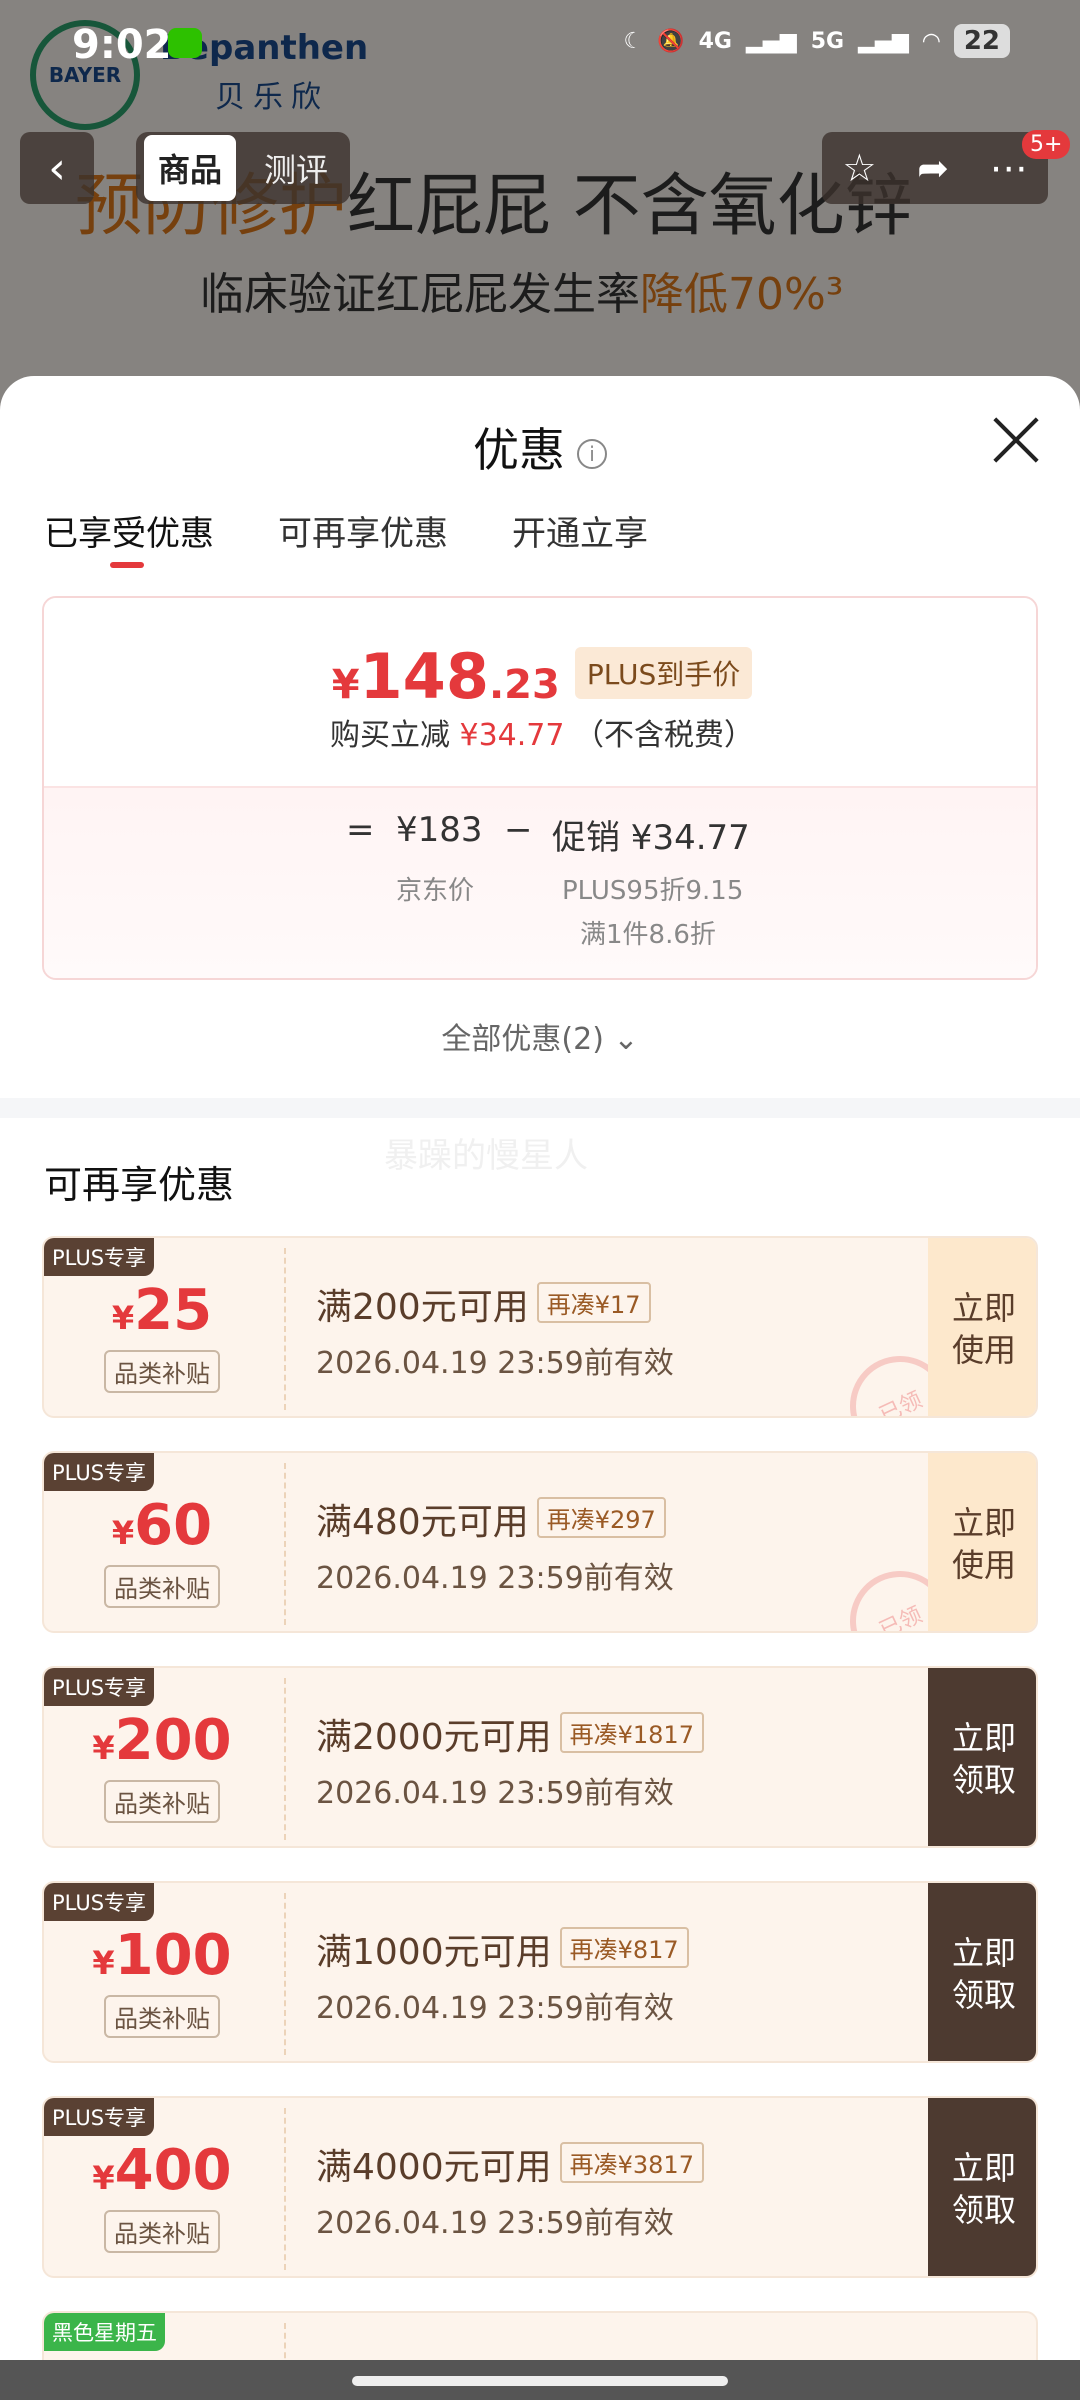  I want to click on coupon-condition-text: 满2000元可用, so click(434, 1737).